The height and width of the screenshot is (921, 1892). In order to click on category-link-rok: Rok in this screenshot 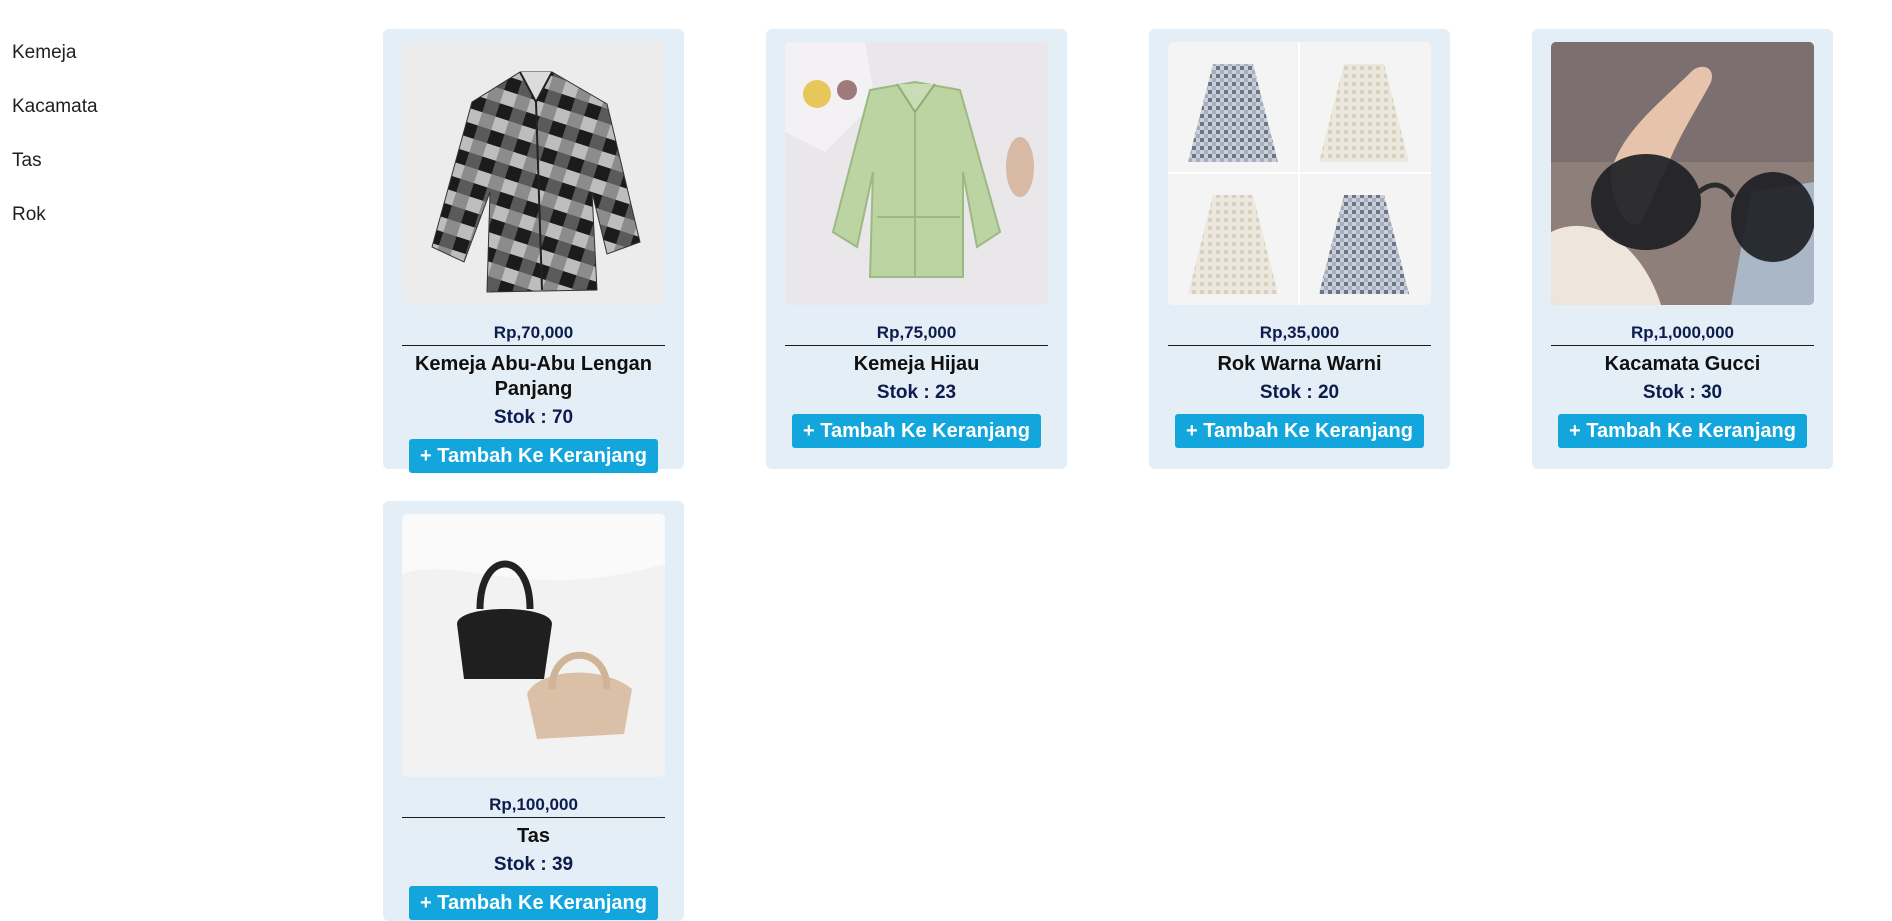, I will do `click(156, 219)`.